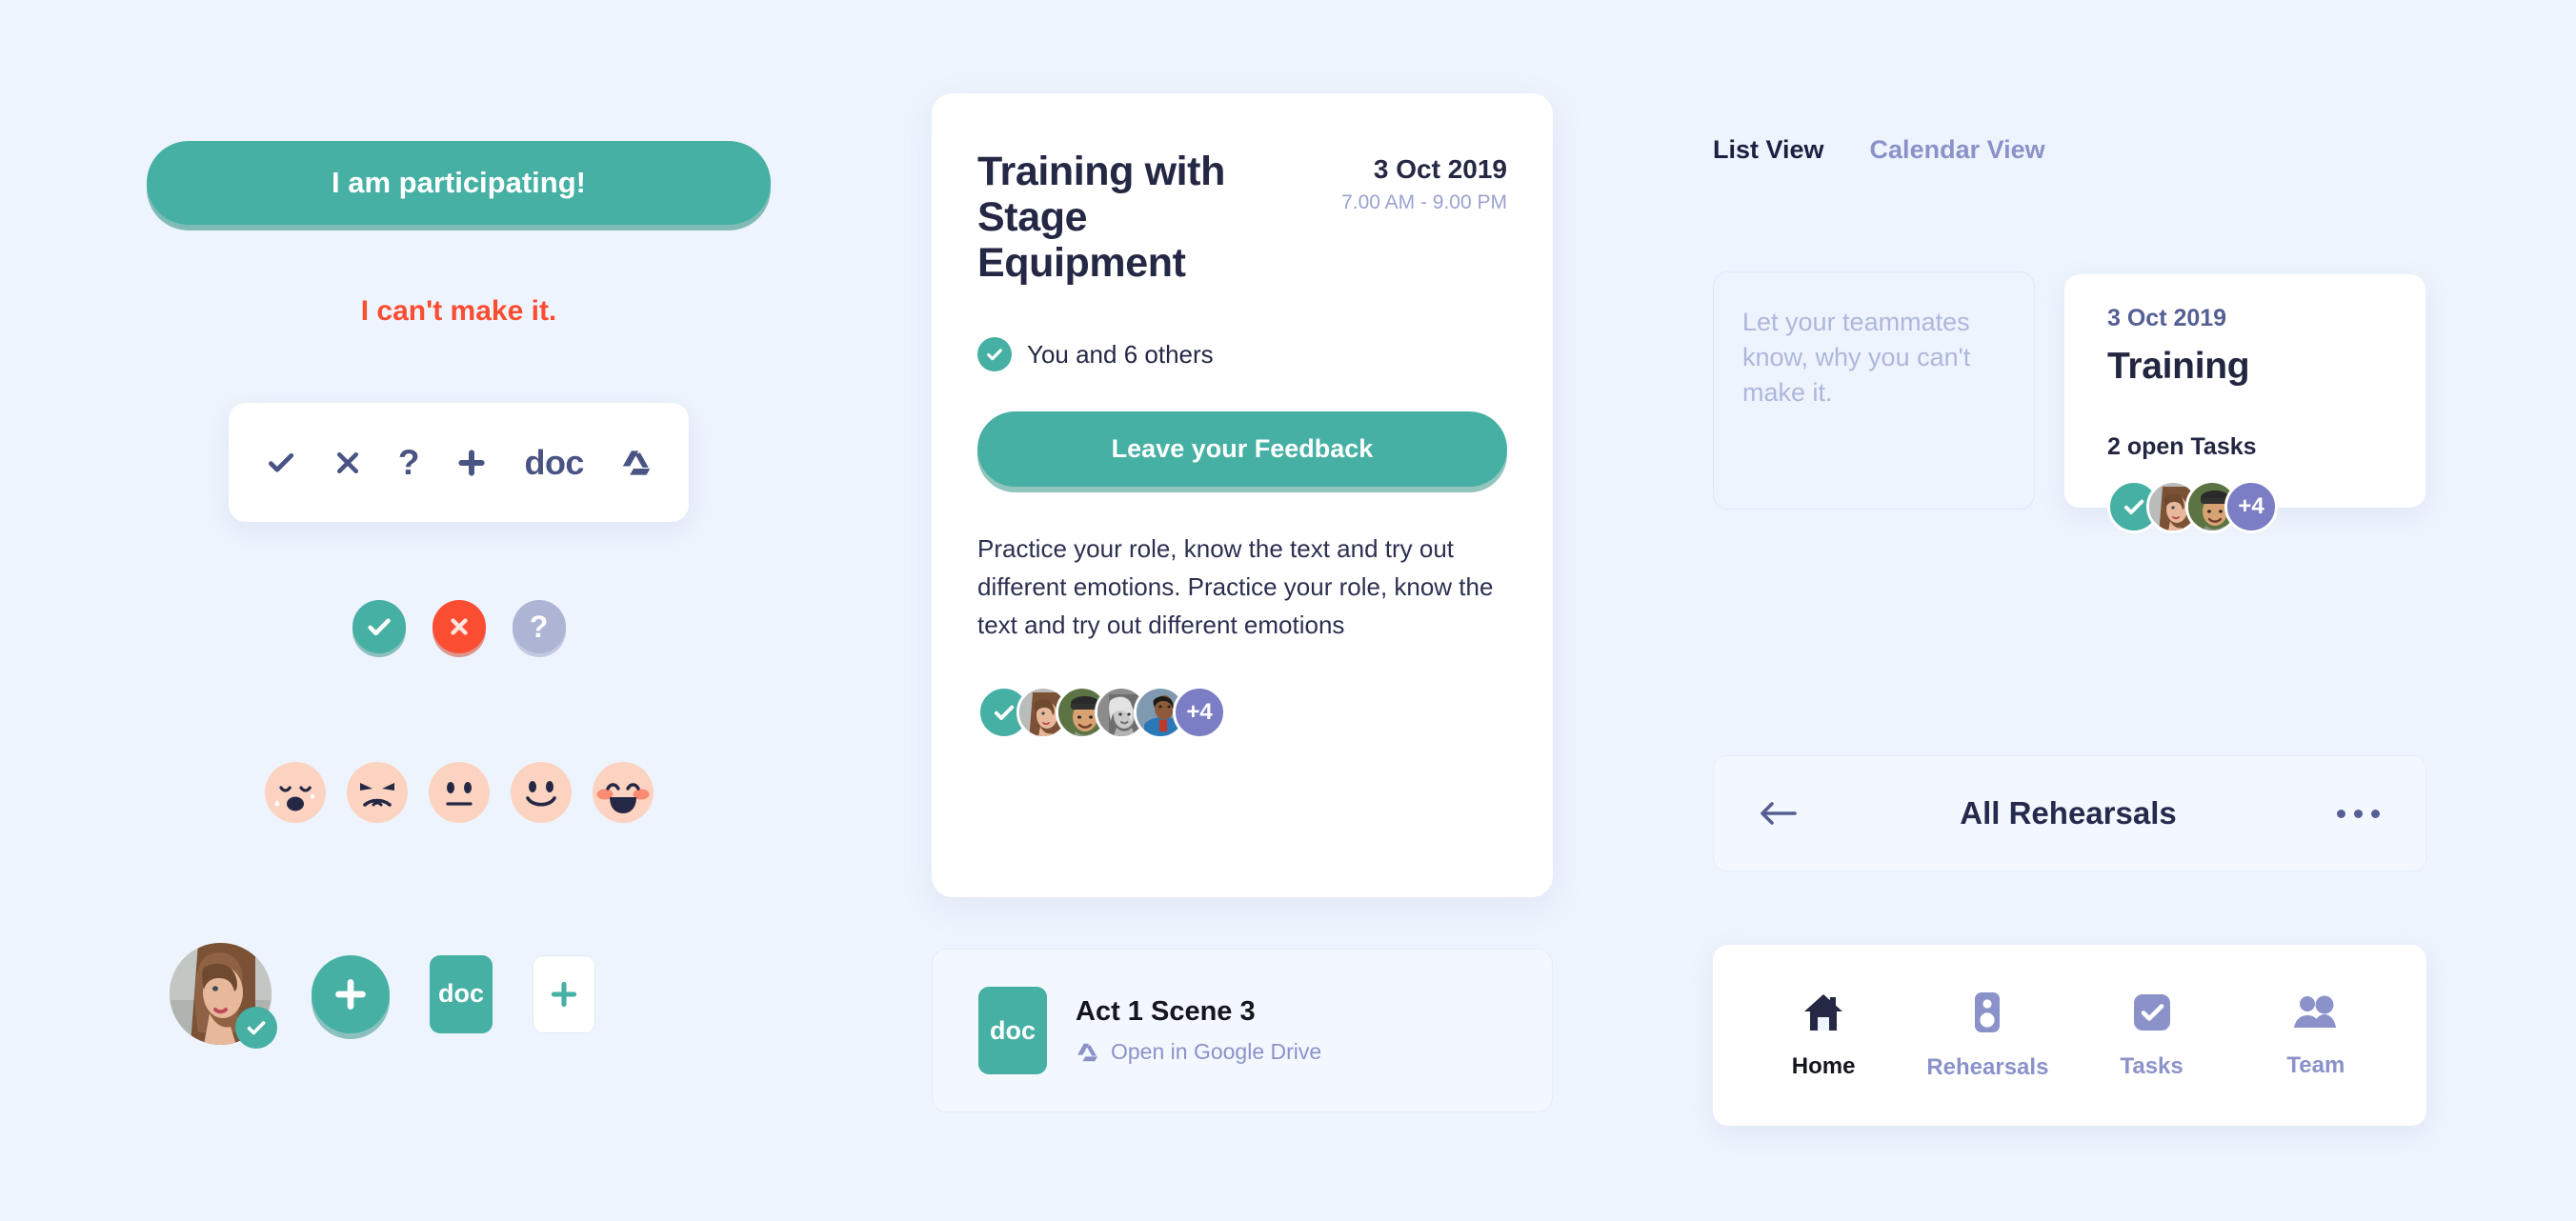  I want to click on plus-icon, so click(471, 463).